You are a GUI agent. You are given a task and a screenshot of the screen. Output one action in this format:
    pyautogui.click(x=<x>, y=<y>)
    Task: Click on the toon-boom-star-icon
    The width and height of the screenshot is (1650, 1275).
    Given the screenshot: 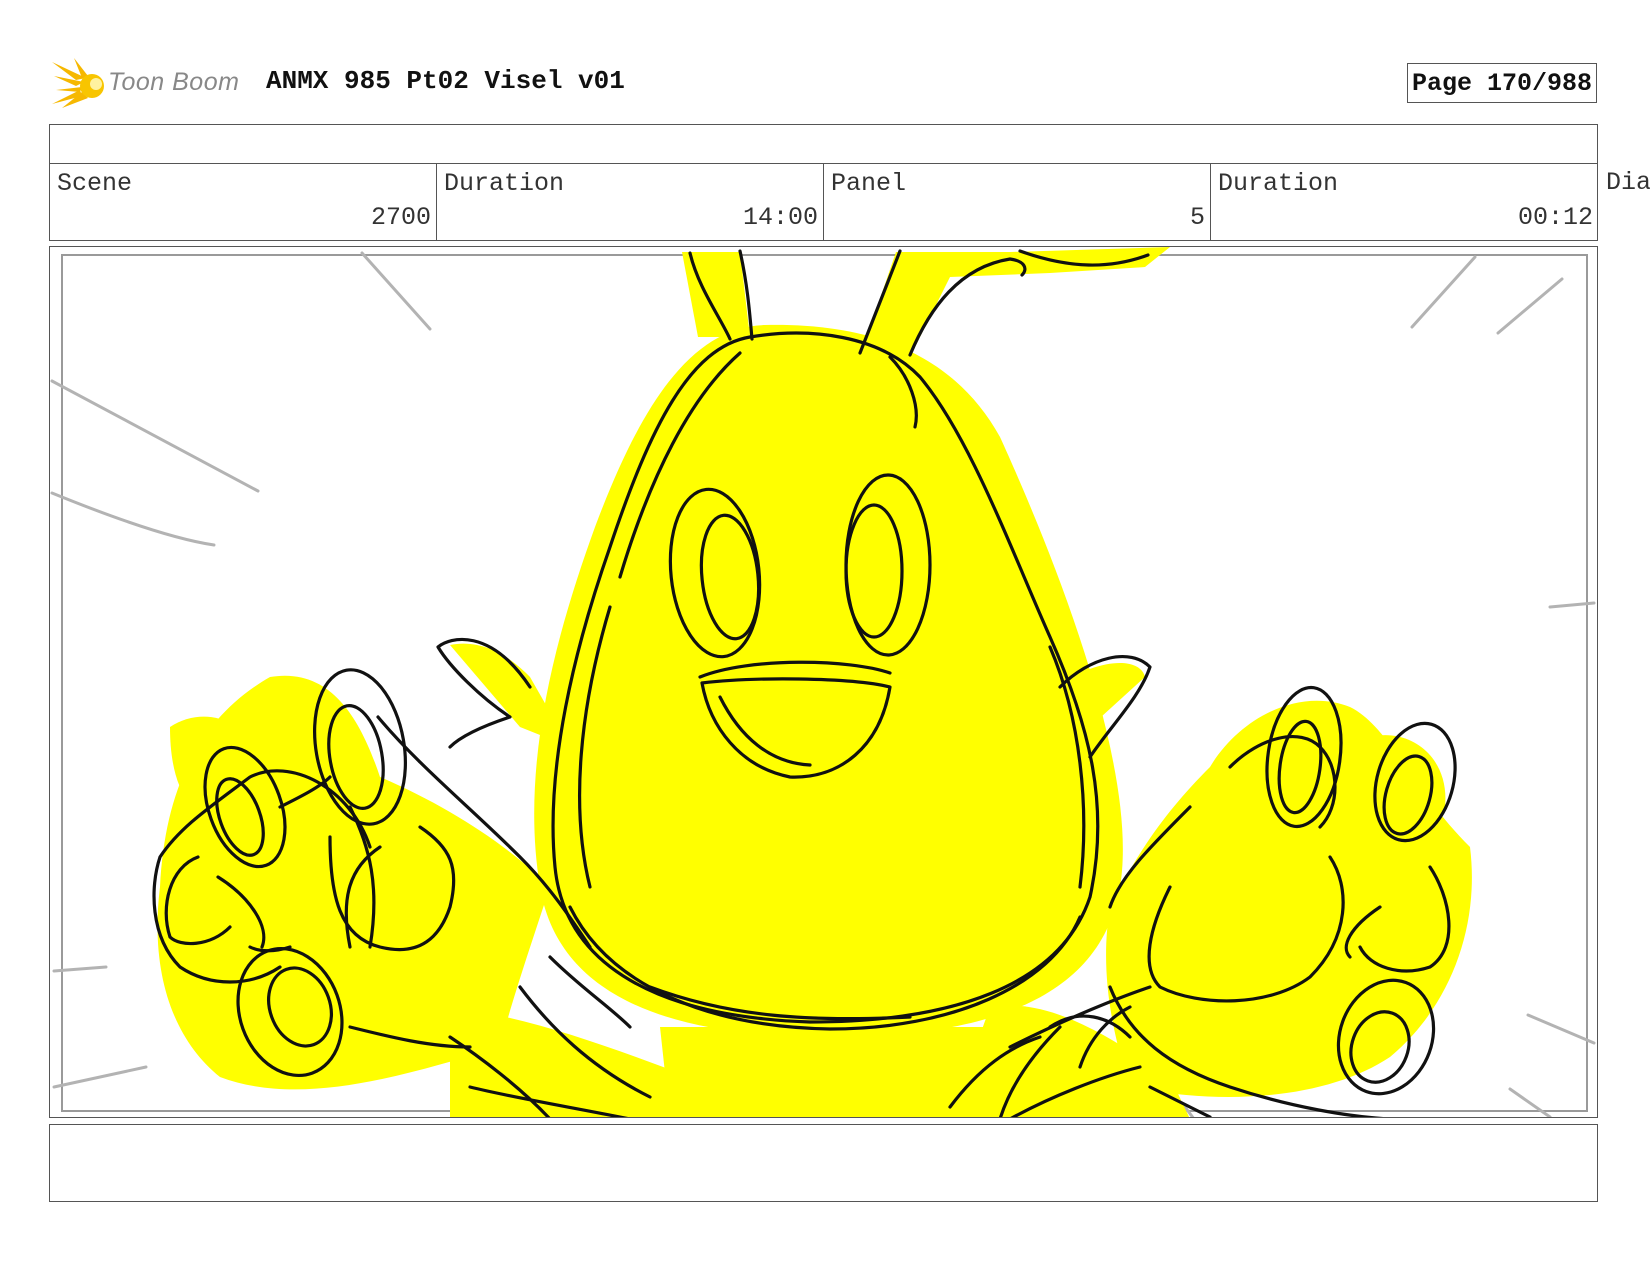 What is the action you would take?
    pyautogui.click(x=78, y=83)
    